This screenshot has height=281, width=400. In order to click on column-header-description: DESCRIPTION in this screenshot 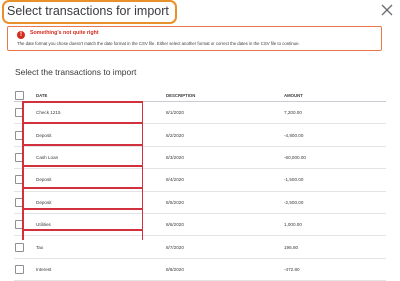, I will do `click(218, 96)`.